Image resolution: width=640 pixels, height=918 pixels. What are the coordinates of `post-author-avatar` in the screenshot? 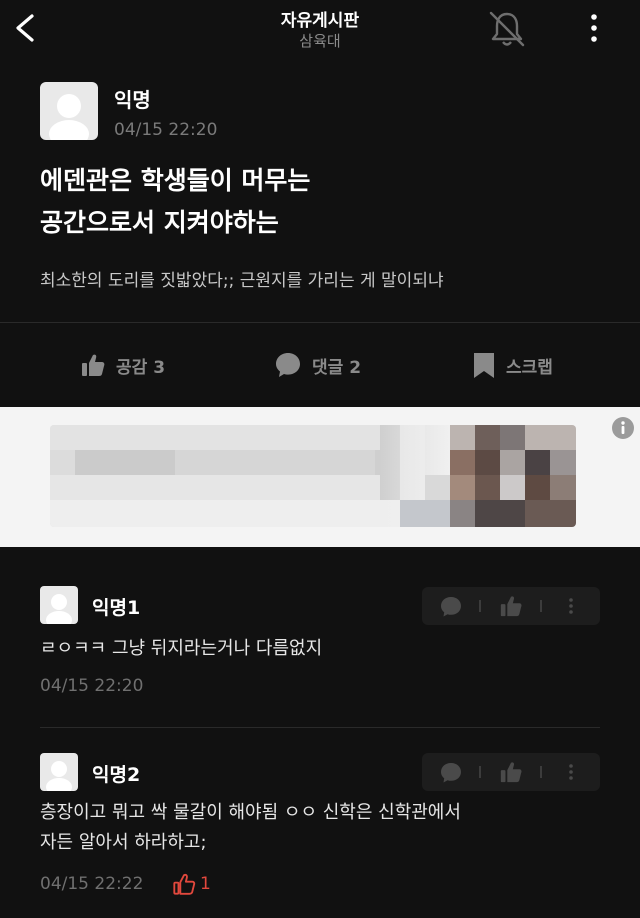 It's located at (69, 111).